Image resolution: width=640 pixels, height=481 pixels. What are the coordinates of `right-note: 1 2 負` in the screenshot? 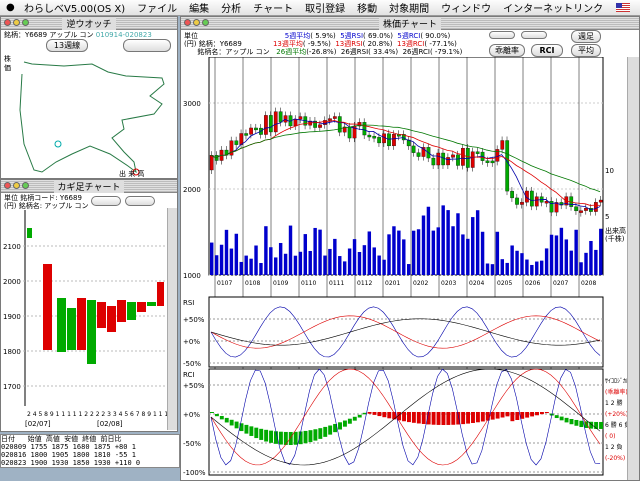 It's located at (613, 447).